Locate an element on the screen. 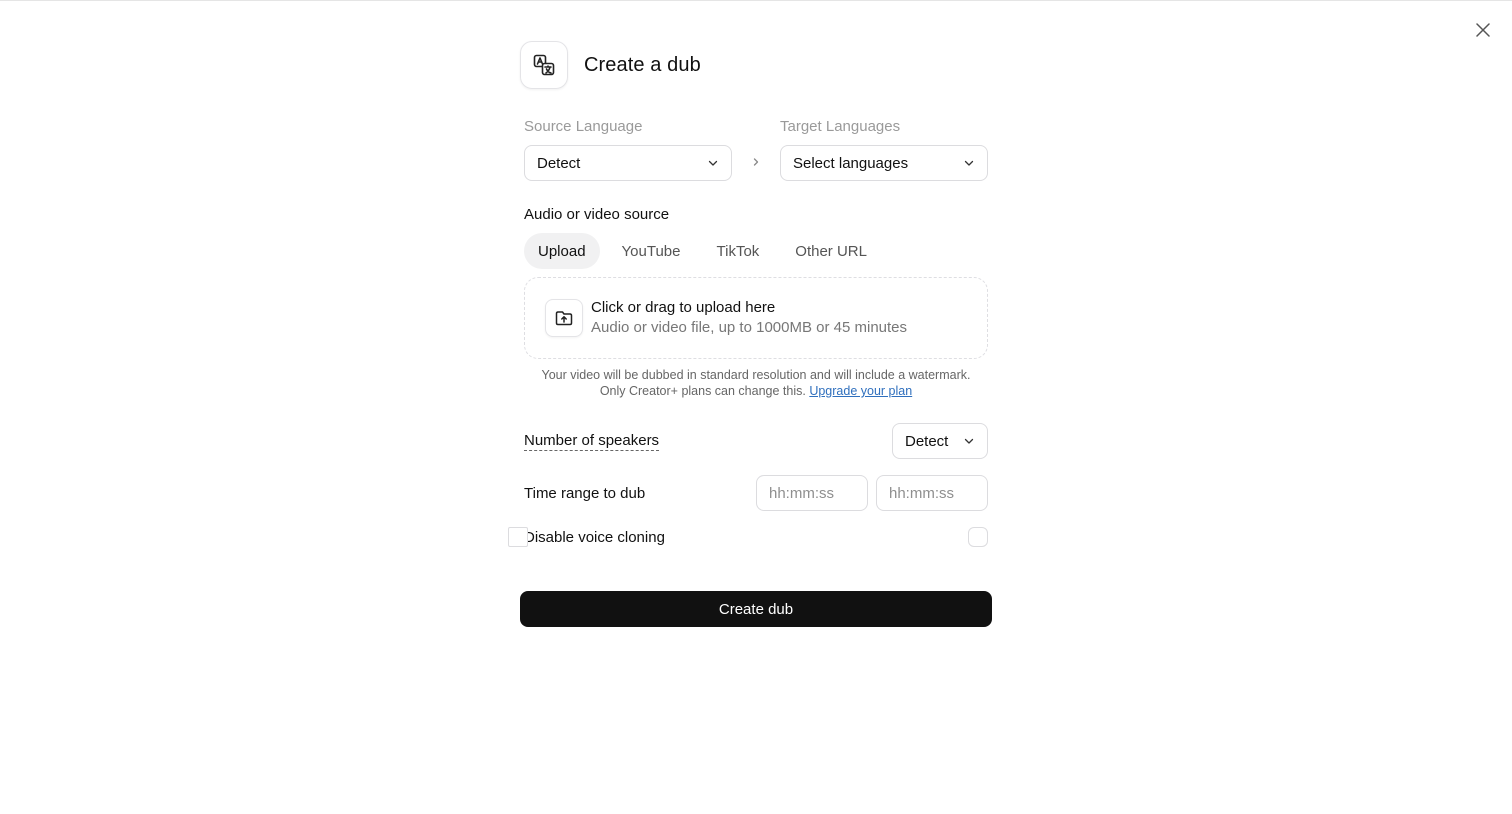 The width and height of the screenshot is (1512, 814). target-languages-group: Target Languages Select languages is located at coordinates (884, 149).